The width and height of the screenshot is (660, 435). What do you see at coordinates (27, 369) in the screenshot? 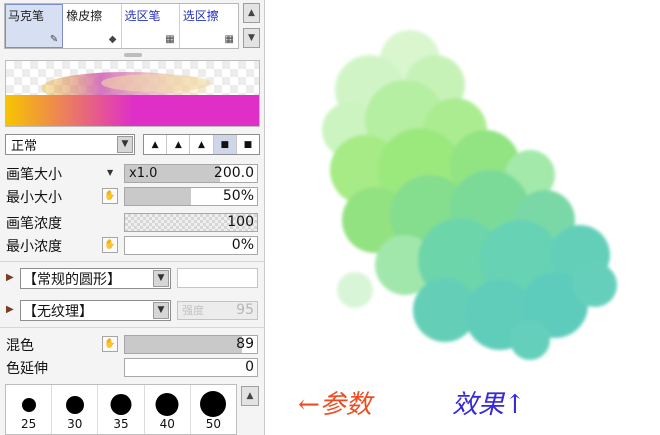
I see `persistence-label: 色延伸` at bounding box center [27, 369].